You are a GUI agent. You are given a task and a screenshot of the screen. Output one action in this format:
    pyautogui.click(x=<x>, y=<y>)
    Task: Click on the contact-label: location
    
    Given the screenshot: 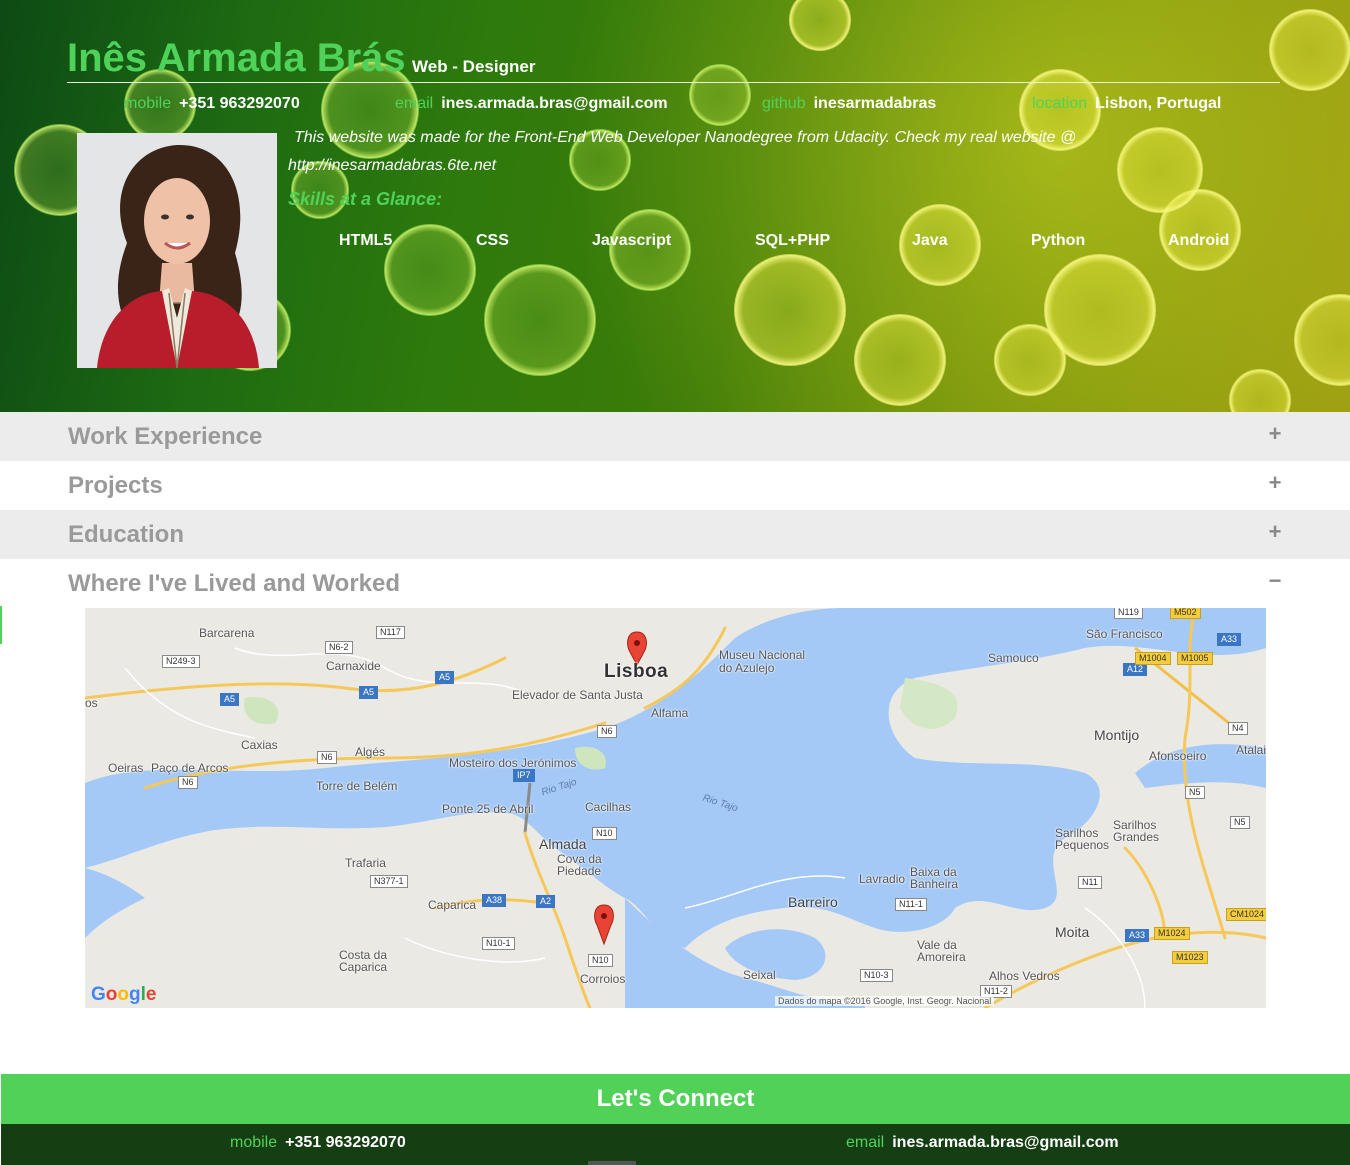 What is the action you would take?
    pyautogui.click(x=1060, y=103)
    